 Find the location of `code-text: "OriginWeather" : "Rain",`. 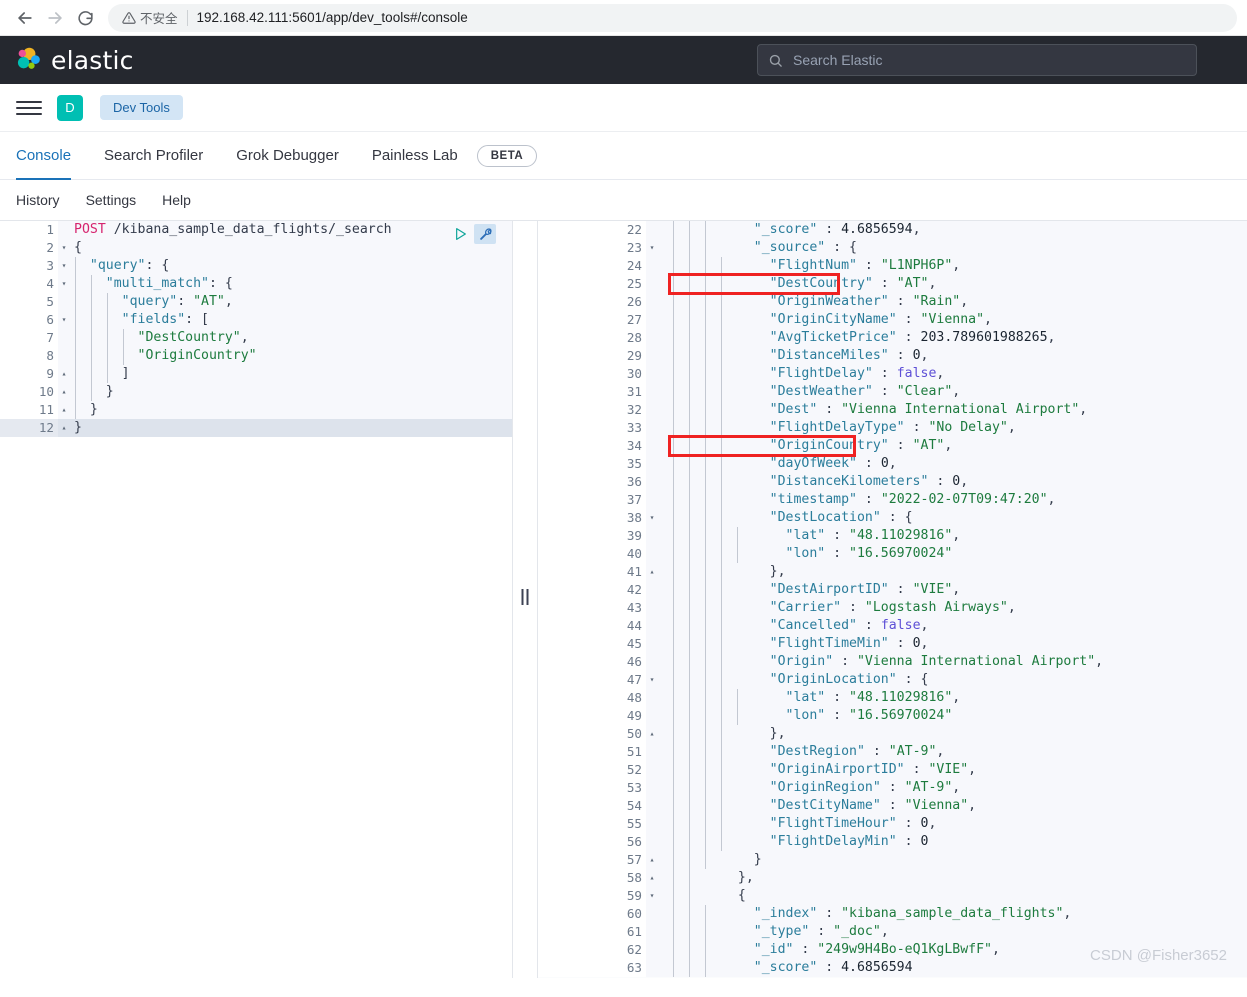

code-text: "OriginWeather" : "Rain", is located at coordinates (952, 302).